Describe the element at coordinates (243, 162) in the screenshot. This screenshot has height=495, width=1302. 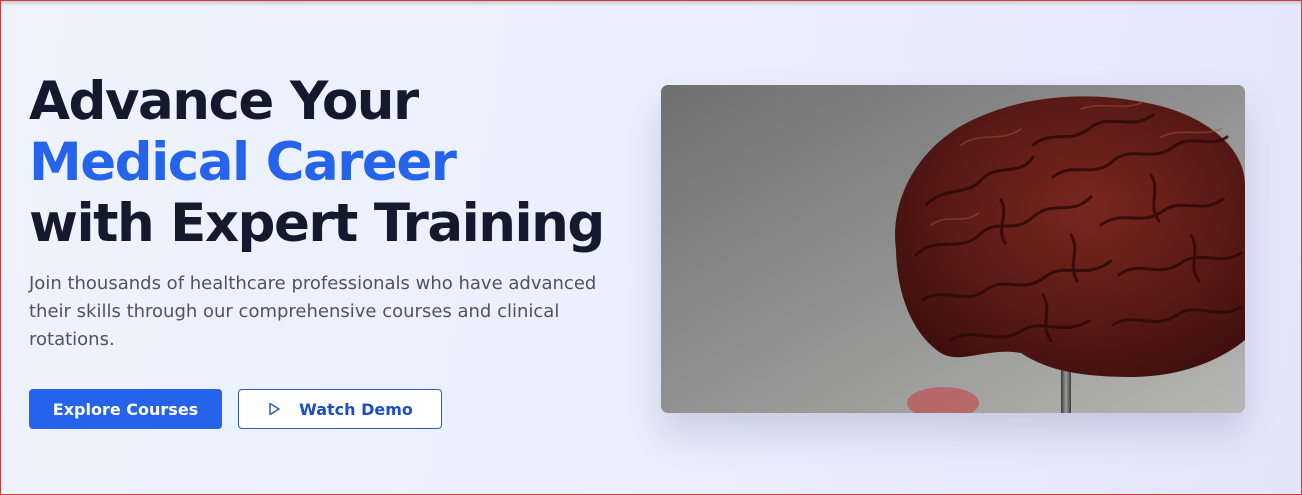
I see `headline-highlight: Medical Career` at that location.